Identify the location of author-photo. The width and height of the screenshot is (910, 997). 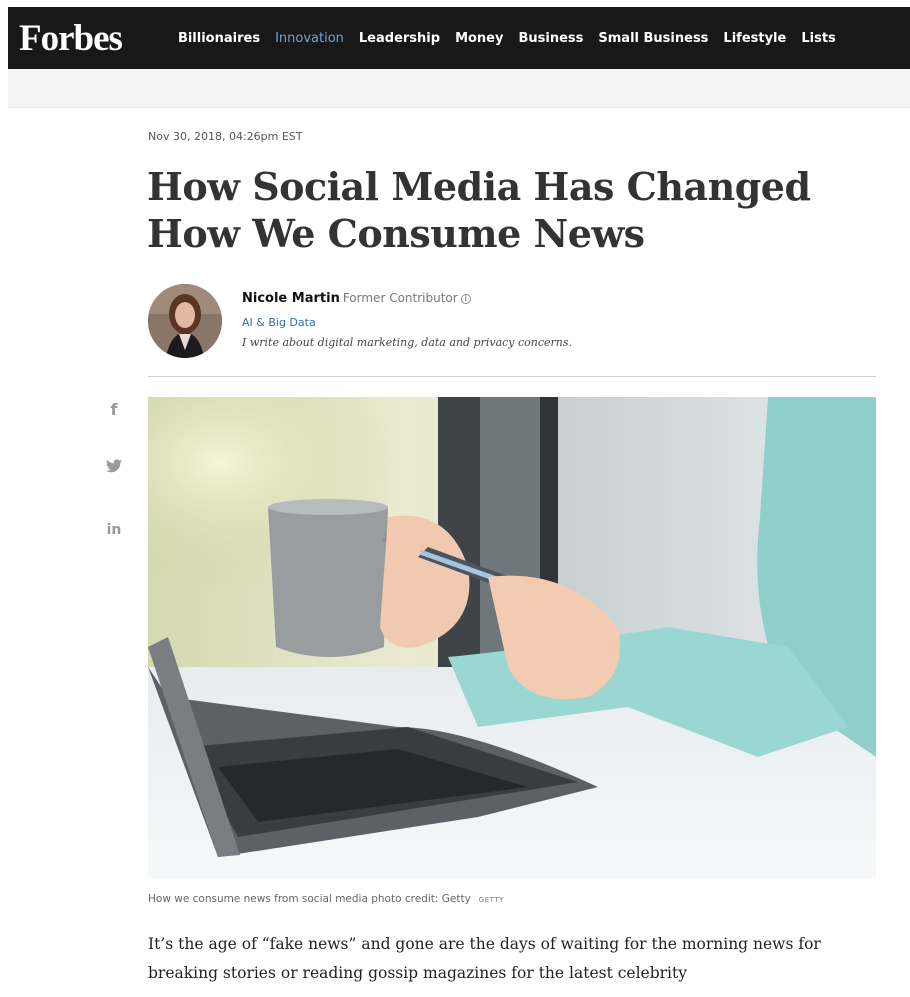
(185, 321).